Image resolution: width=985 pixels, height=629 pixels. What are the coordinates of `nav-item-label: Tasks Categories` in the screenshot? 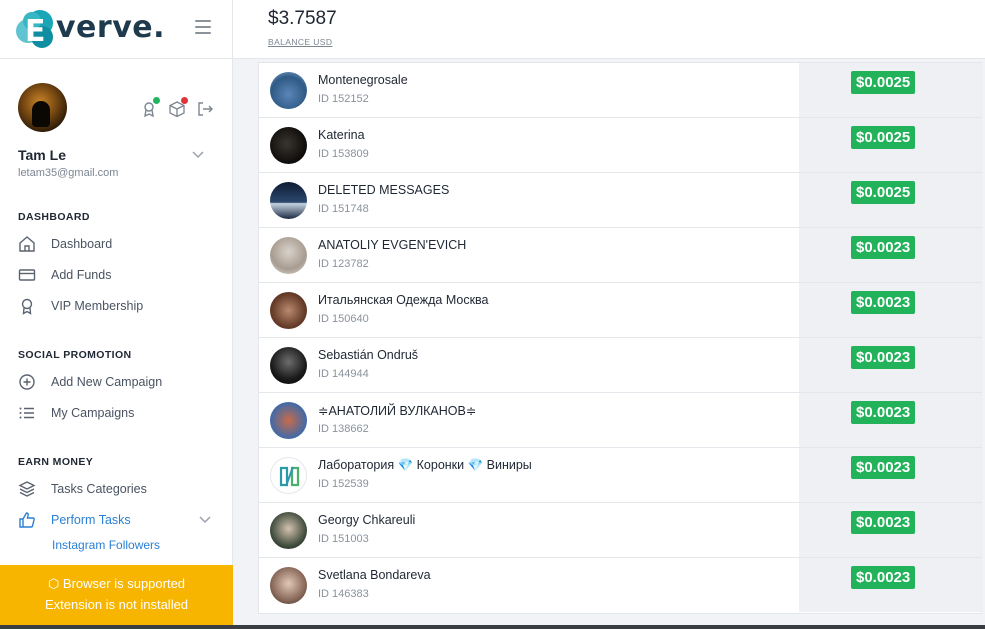 It's located at (99, 489).